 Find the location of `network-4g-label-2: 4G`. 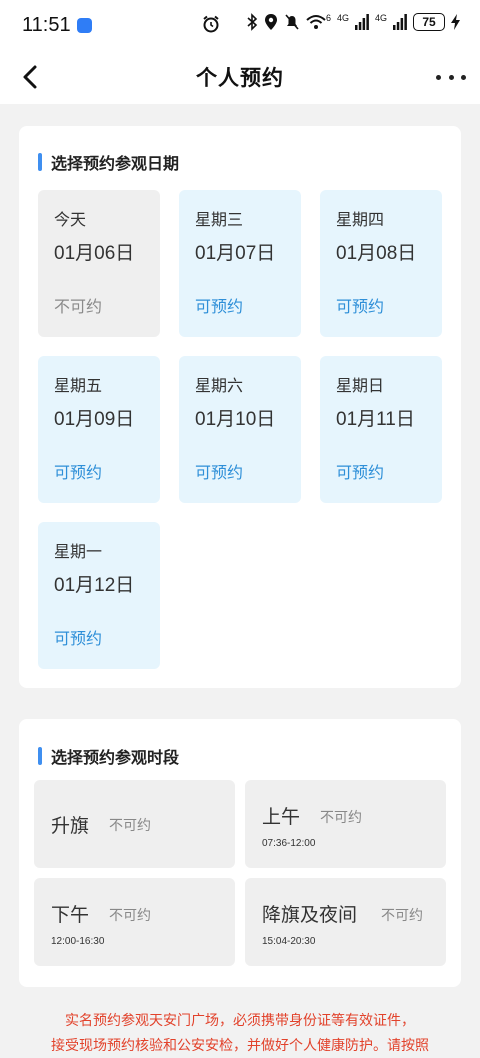

network-4g-label-2: 4G is located at coordinates (380, 18).